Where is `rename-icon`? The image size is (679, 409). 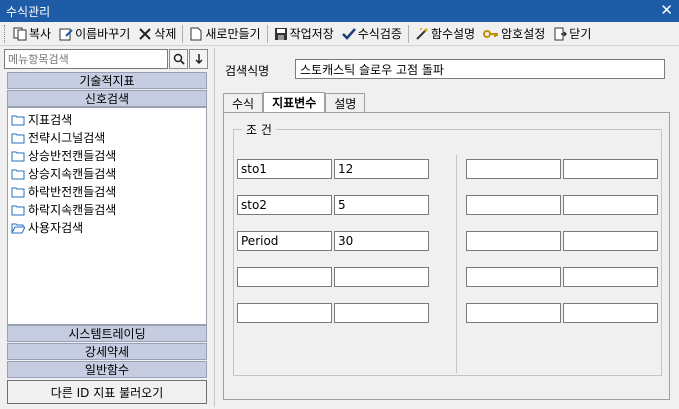 rename-icon is located at coordinates (66, 34).